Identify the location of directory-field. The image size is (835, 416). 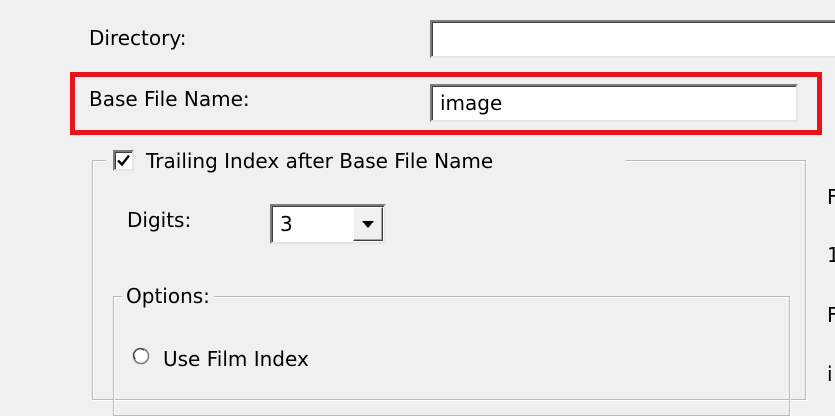
(632, 39).